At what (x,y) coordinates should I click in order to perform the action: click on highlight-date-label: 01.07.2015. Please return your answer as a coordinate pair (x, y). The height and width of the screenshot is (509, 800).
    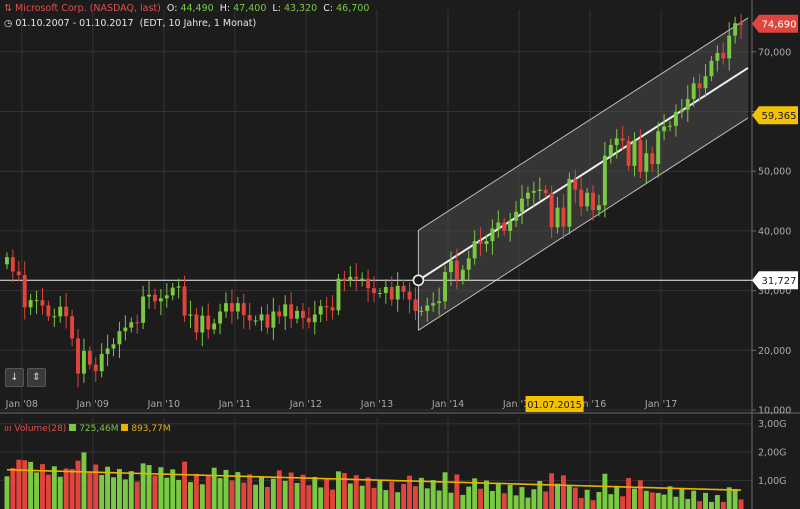
    Looking at the image, I should click on (554, 405).